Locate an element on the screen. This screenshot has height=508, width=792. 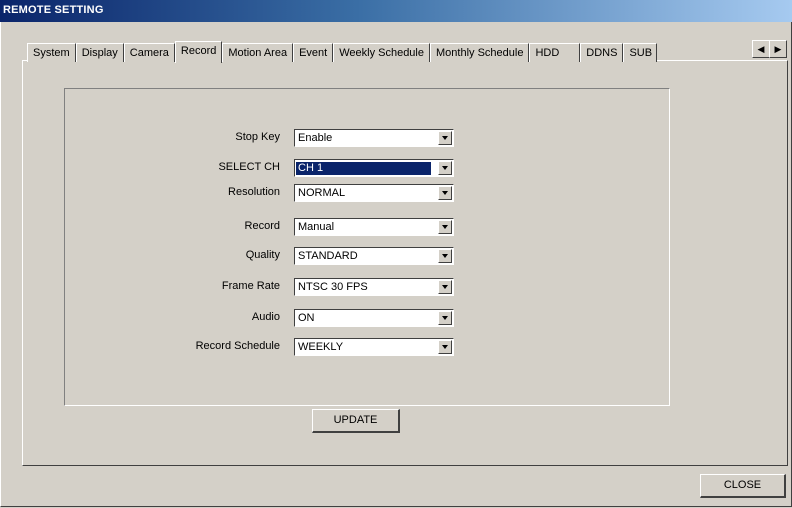
tab-sub: SUB is located at coordinates (640, 52).